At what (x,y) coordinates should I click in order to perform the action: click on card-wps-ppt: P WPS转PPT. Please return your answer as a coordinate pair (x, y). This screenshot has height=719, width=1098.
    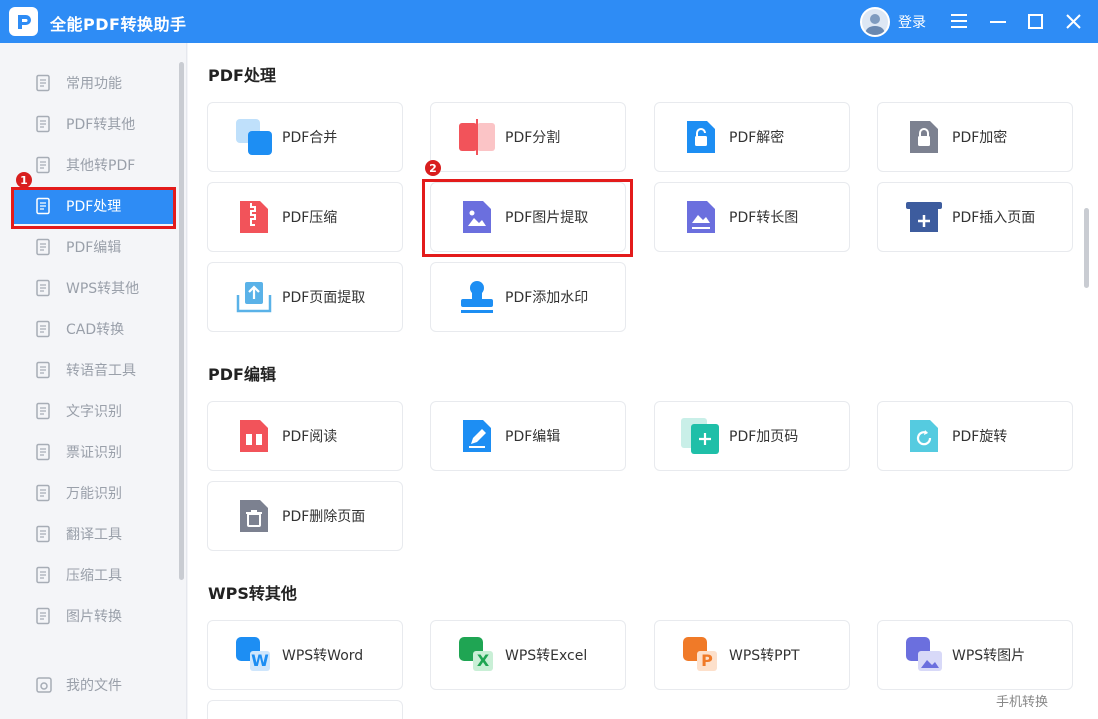
    Looking at the image, I should click on (752, 655).